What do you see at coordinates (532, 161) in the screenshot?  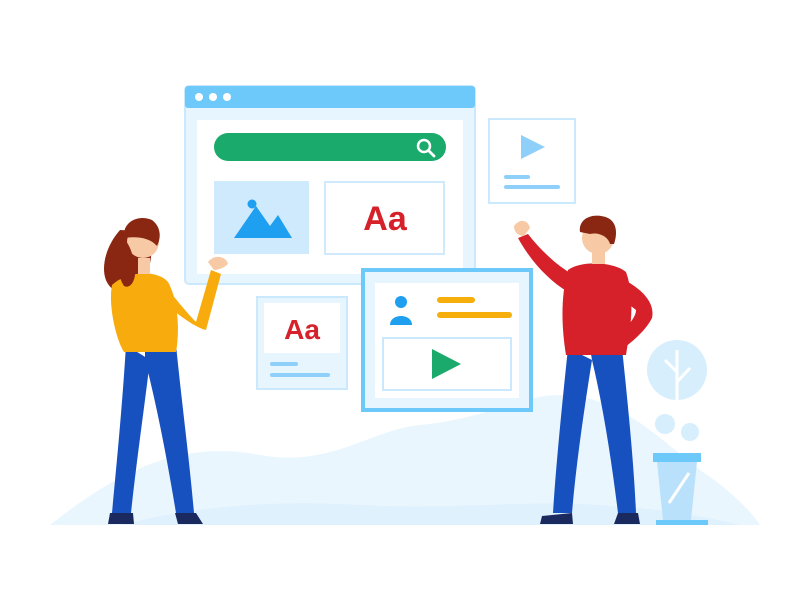 I see `floating-video-card` at bounding box center [532, 161].